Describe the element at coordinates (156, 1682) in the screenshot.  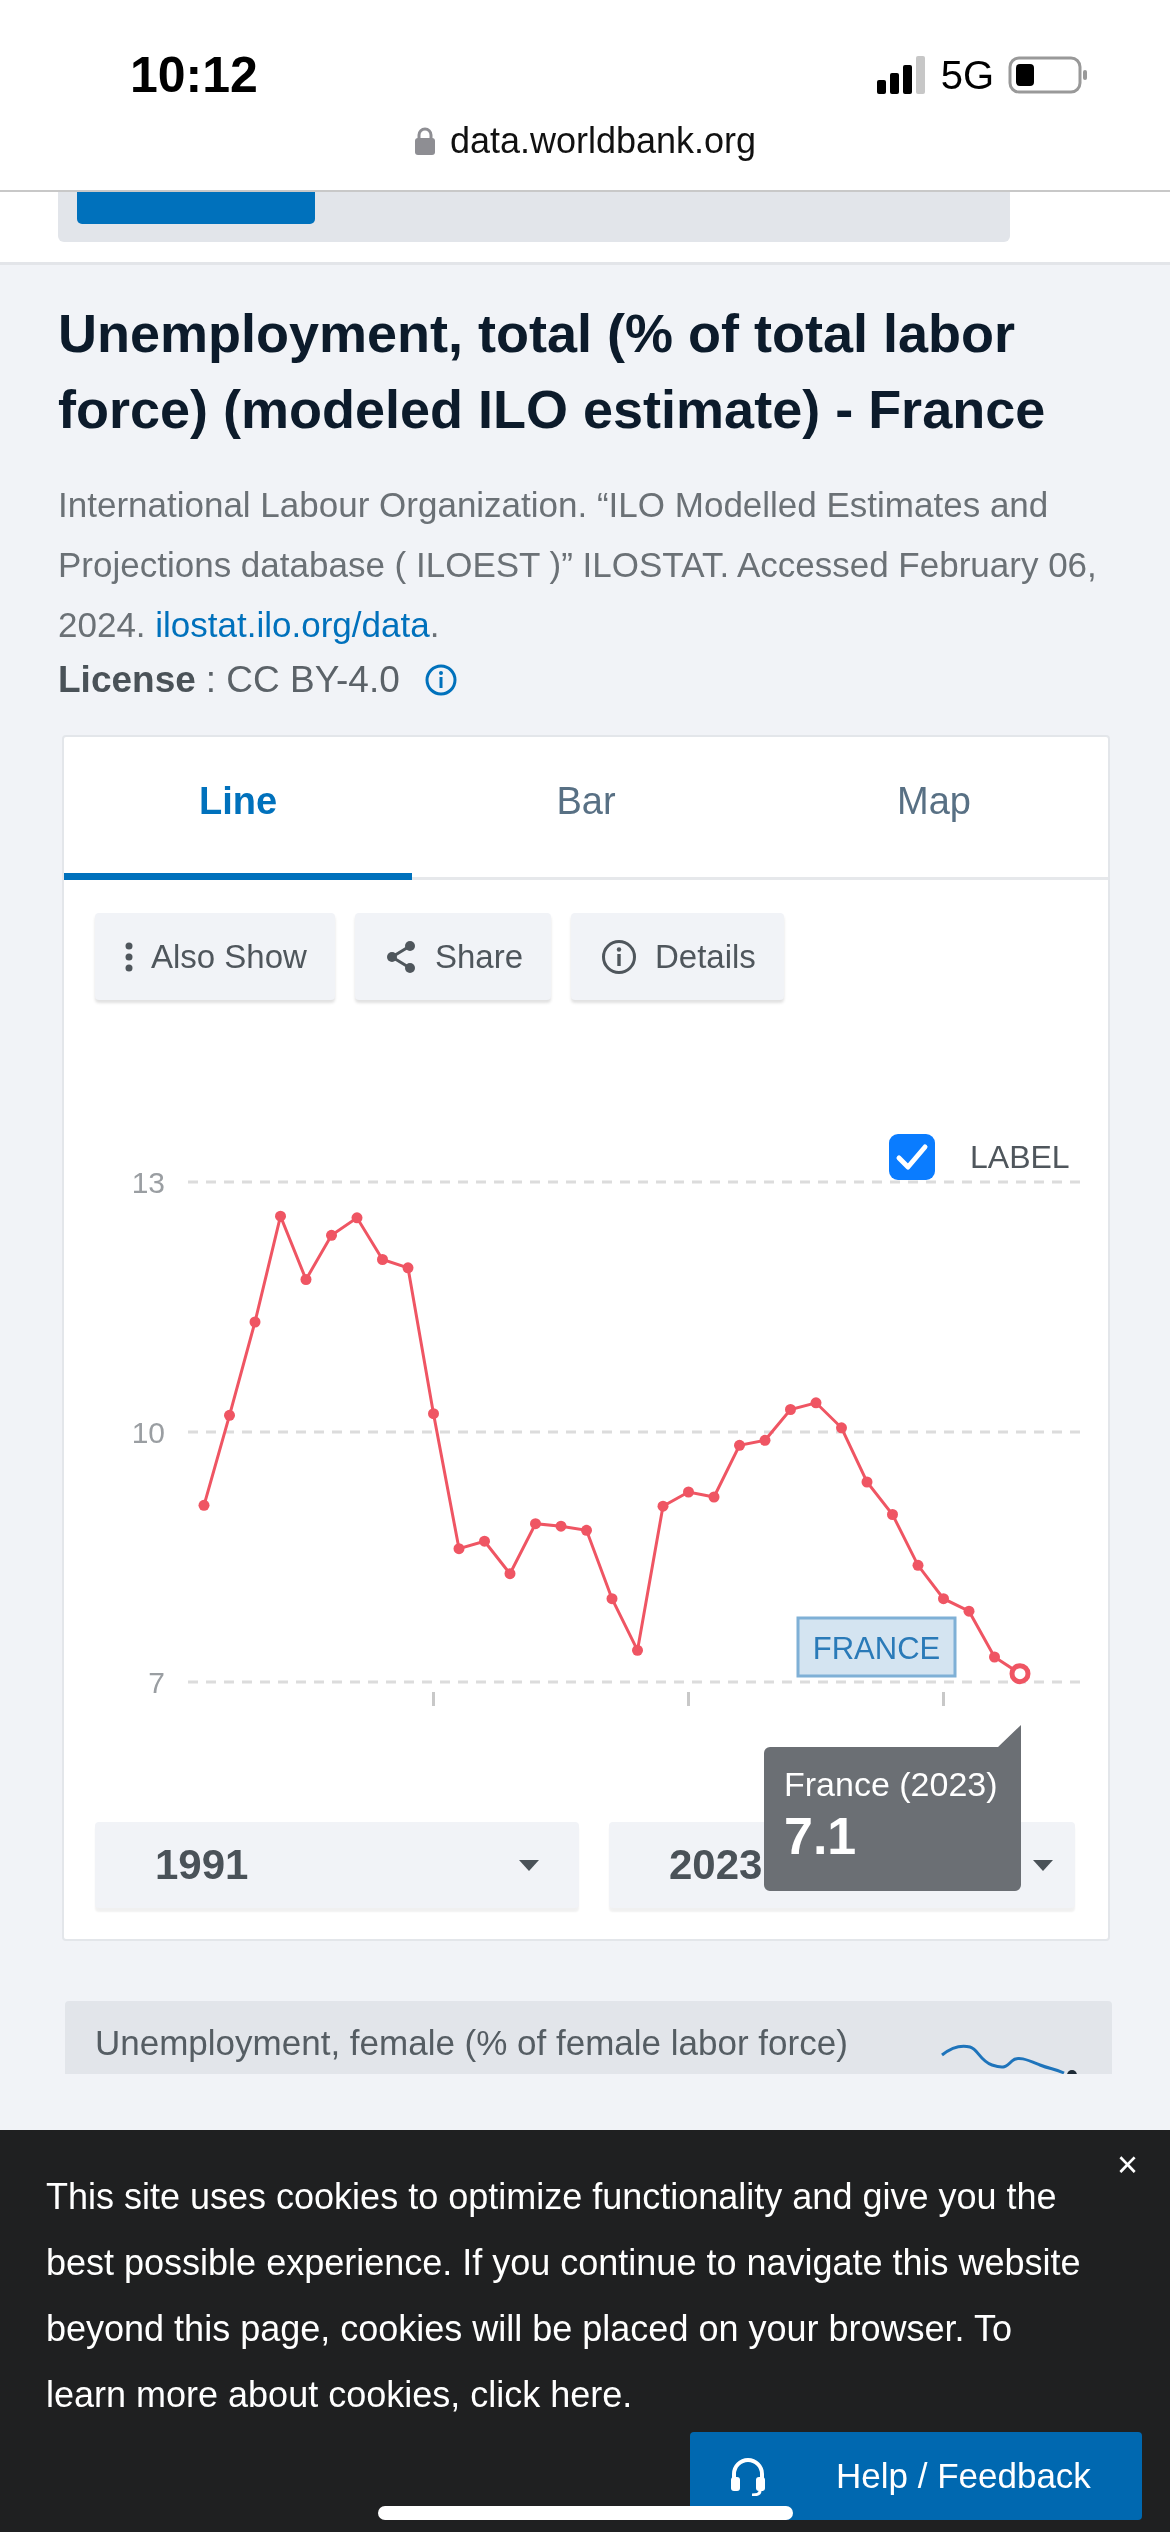
I see `axis-label: 7` at that location.